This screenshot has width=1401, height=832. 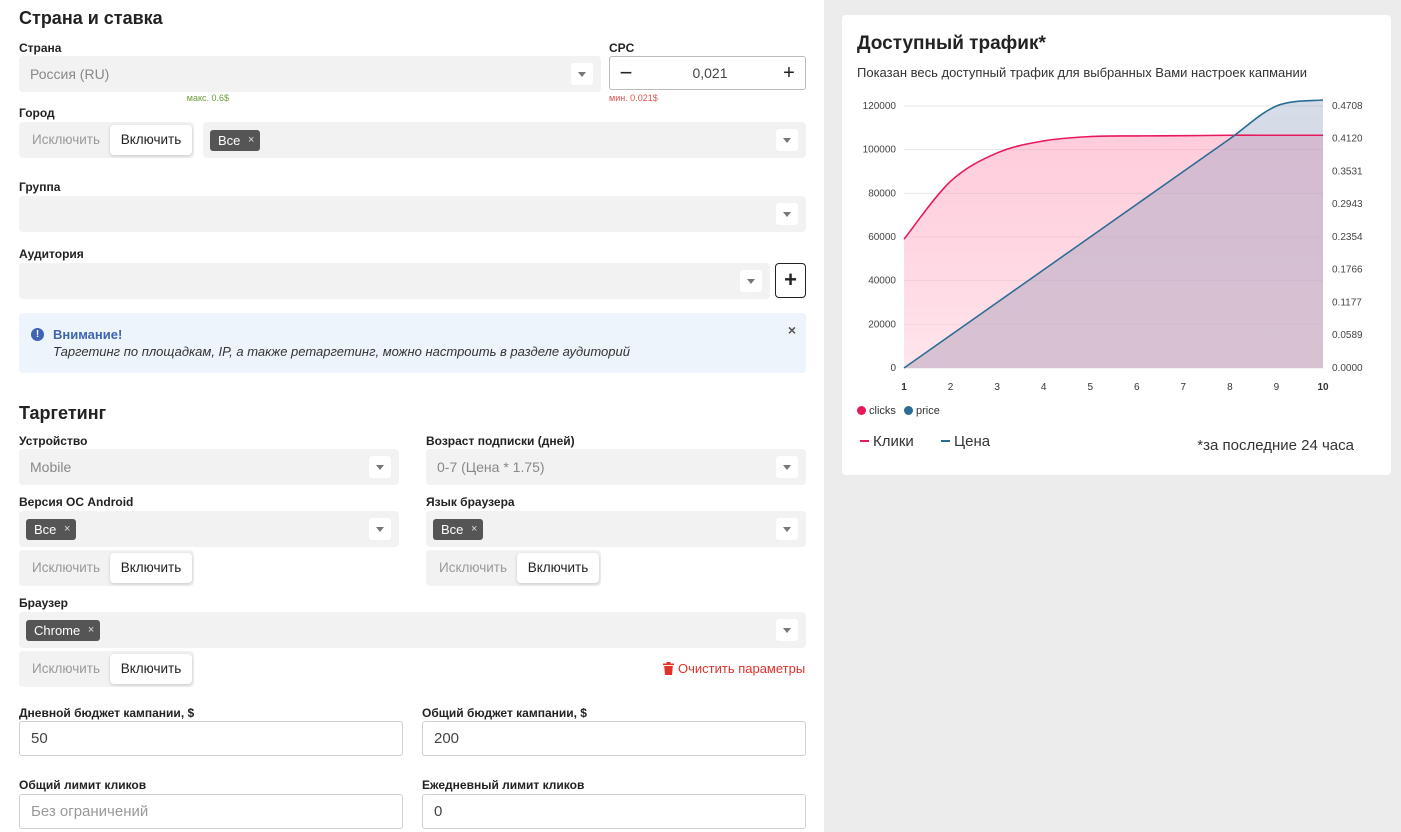 What do you see at coordinates (882, 237) in the screenshot?
I see `y-left-tick-label: 60000` at bounding box center [882, 237].